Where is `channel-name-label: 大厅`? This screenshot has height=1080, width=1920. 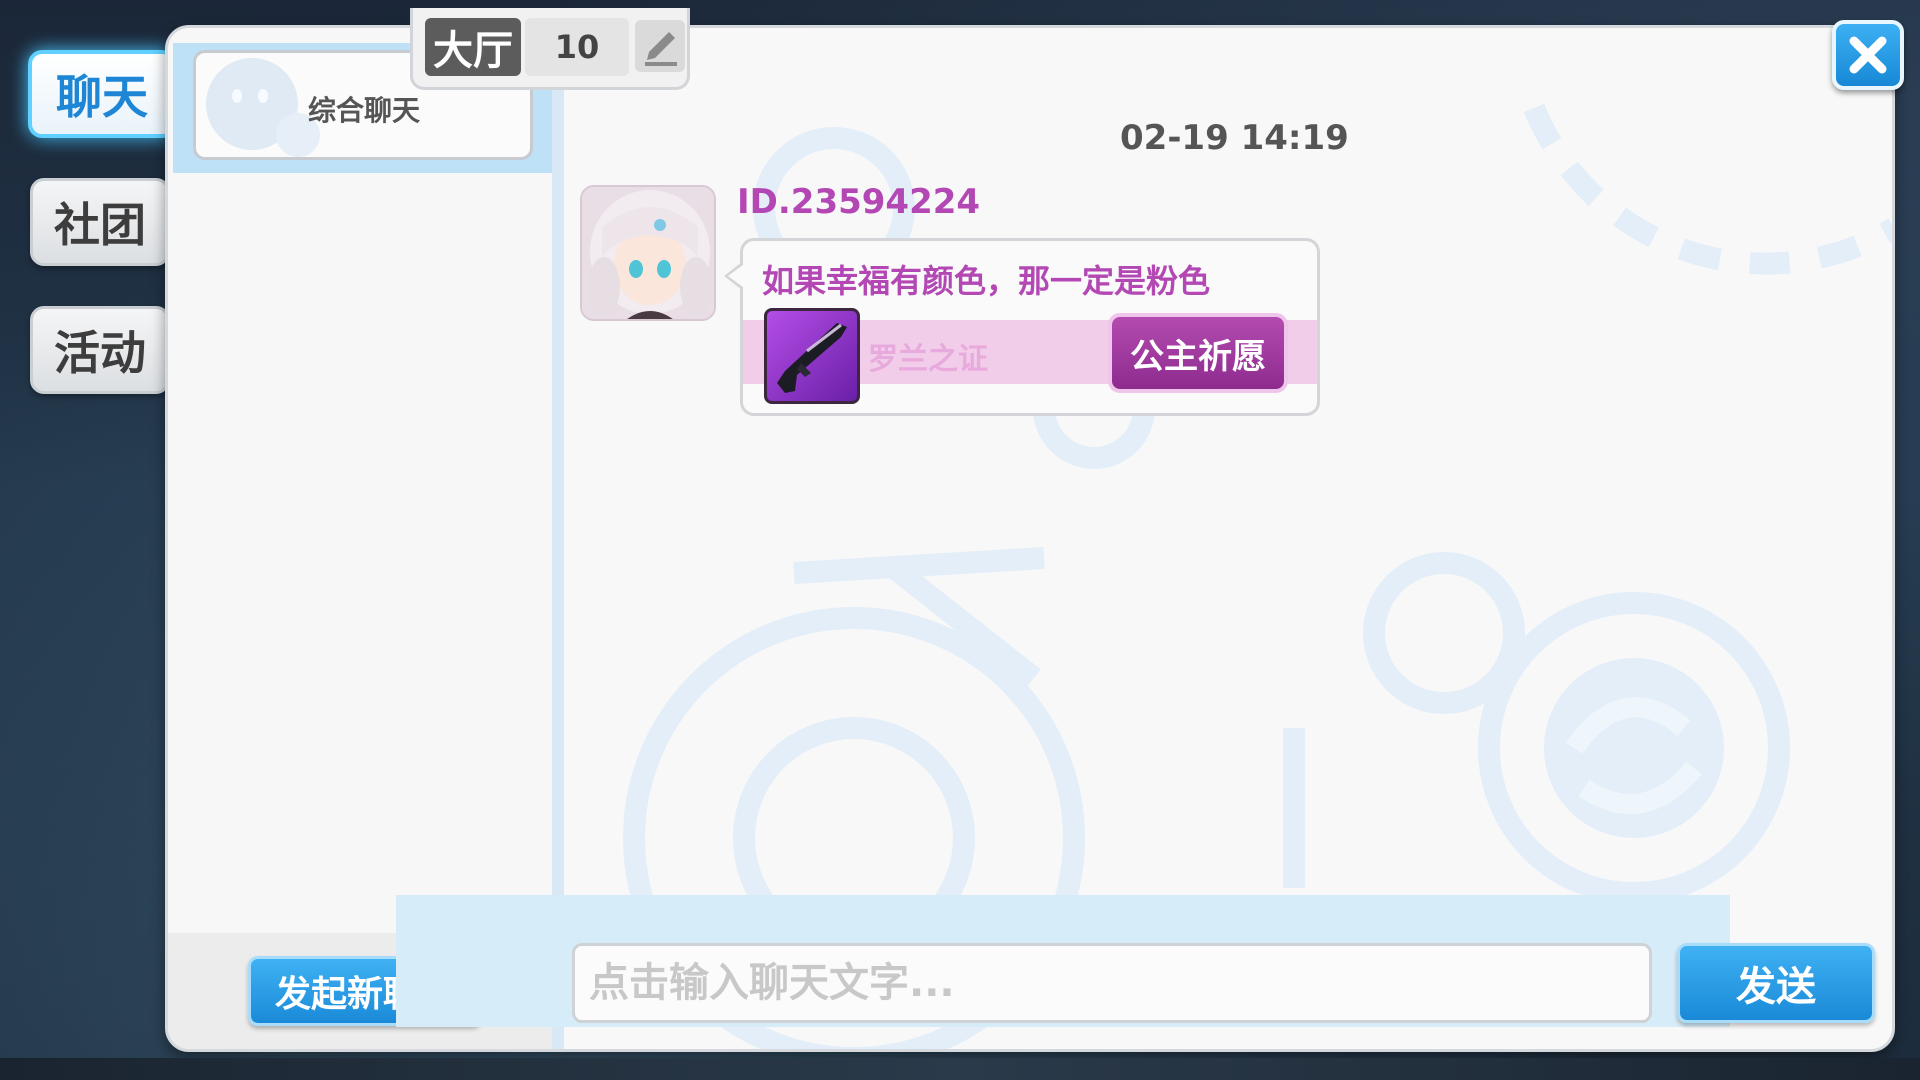
channel-name-label: 大厅 is located at coordinates (473, 47).